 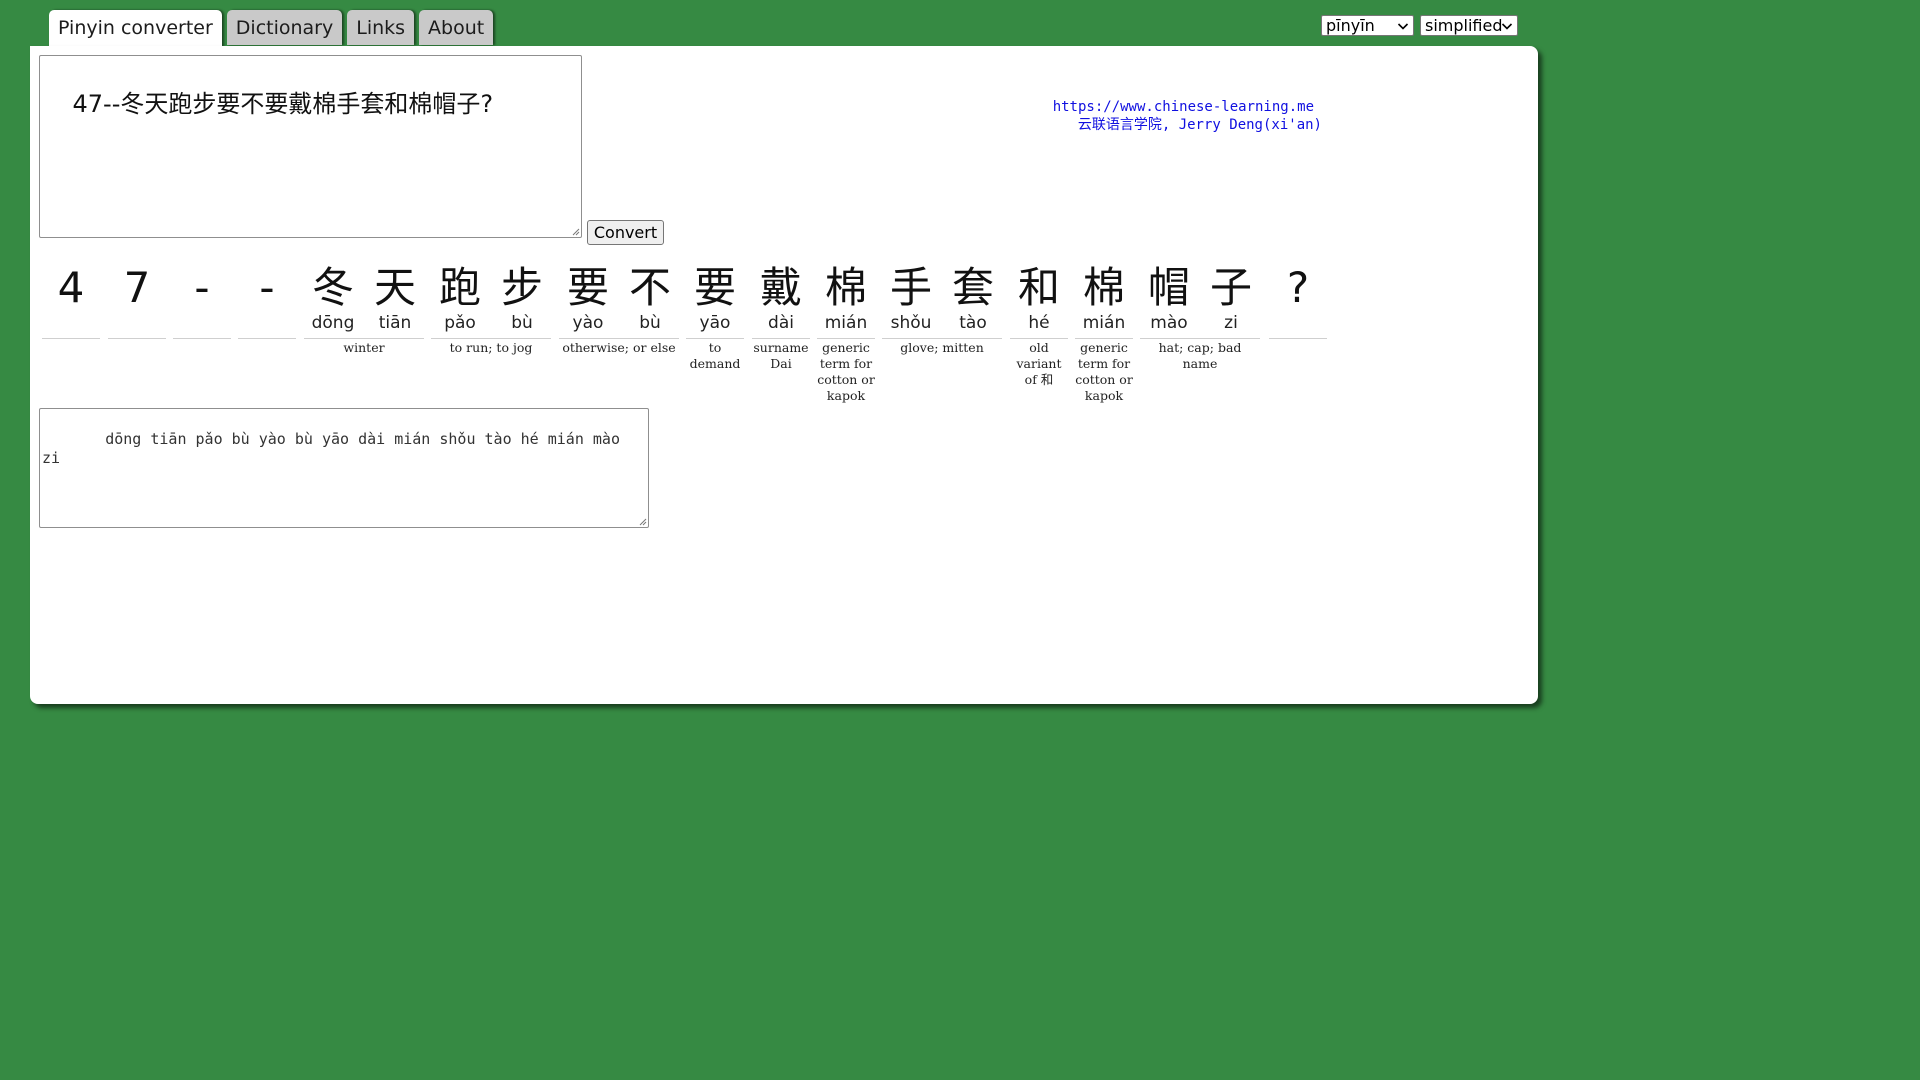 What do you see at coordinates (781, 355) in the screenshot?
I see `word-gloss: surname Dai` at bounding box center [781, 355].